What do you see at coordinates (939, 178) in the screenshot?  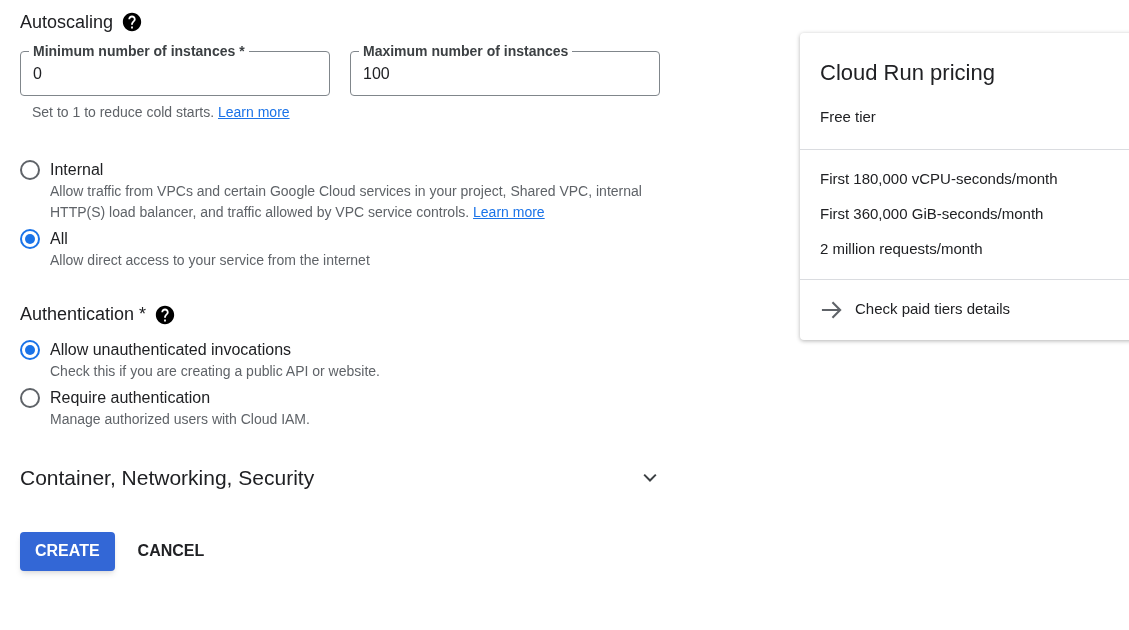 I see `pricing-item: First 180,000 vCPU-seconds/month` at bounding box center [939, 178].